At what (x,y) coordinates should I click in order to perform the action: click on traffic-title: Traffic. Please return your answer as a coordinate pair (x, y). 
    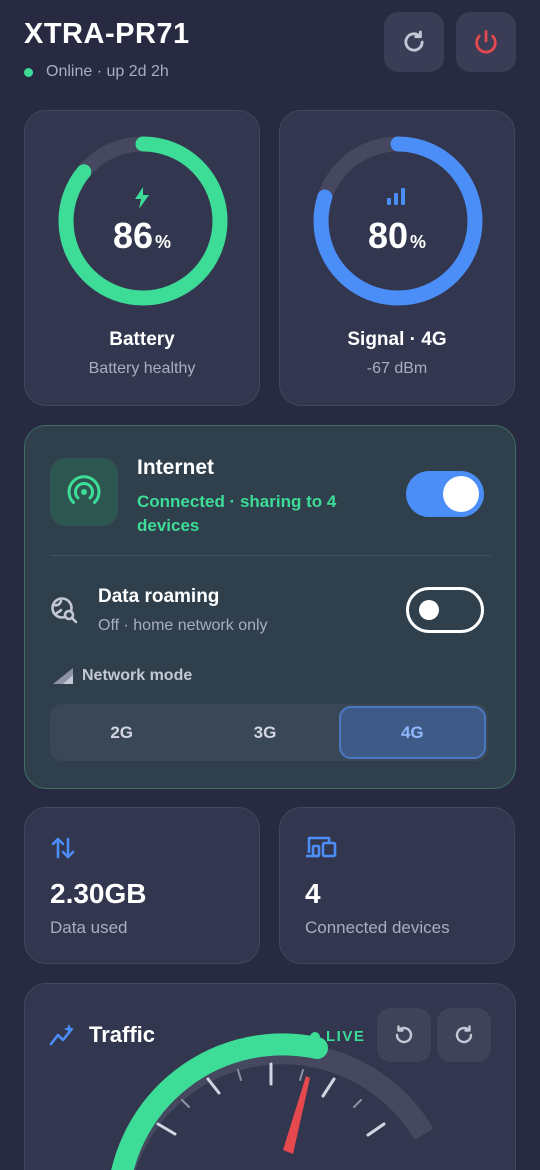
    Looking at the image, I should click on (122, 1034).